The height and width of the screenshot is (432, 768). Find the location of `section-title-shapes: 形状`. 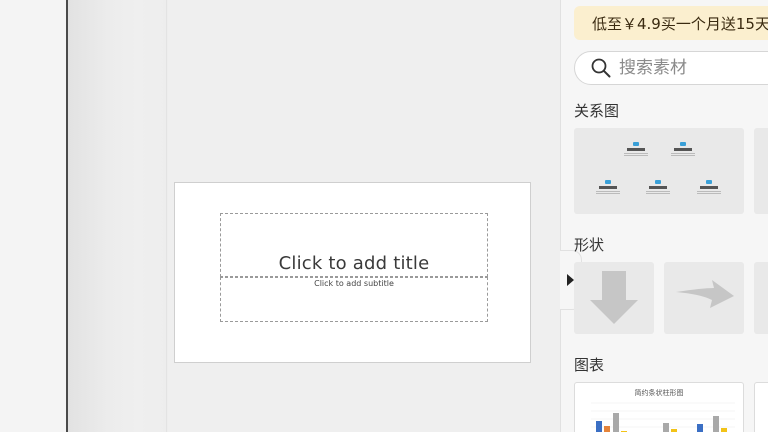

section-title-shapes: 形状 is located at coordinates (589, 245).